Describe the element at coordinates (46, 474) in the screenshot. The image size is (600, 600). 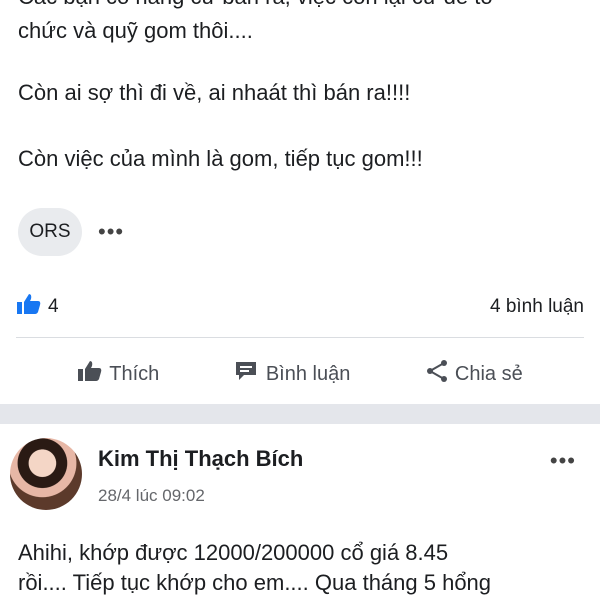
I see `avatar` at that location.